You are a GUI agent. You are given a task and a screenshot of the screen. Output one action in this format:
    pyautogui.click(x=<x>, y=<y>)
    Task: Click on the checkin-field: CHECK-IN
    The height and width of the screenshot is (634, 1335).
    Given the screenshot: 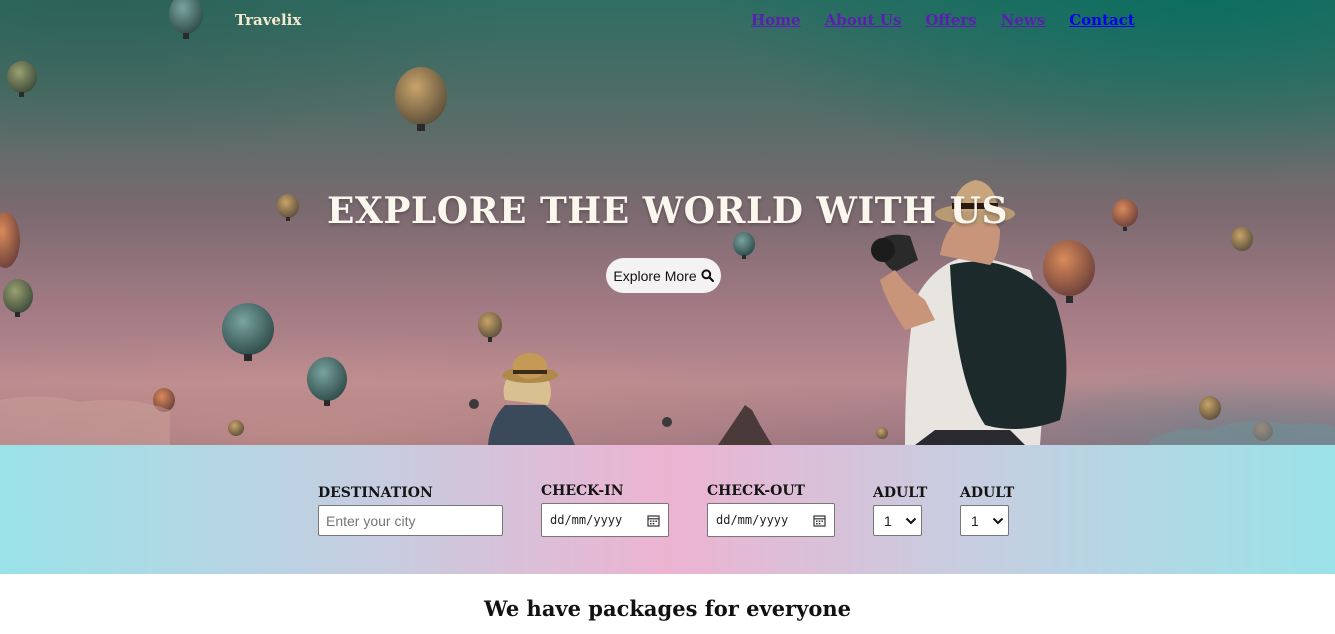 What is the action you would take?
    pyautogui.click(x=582, y=491)
    